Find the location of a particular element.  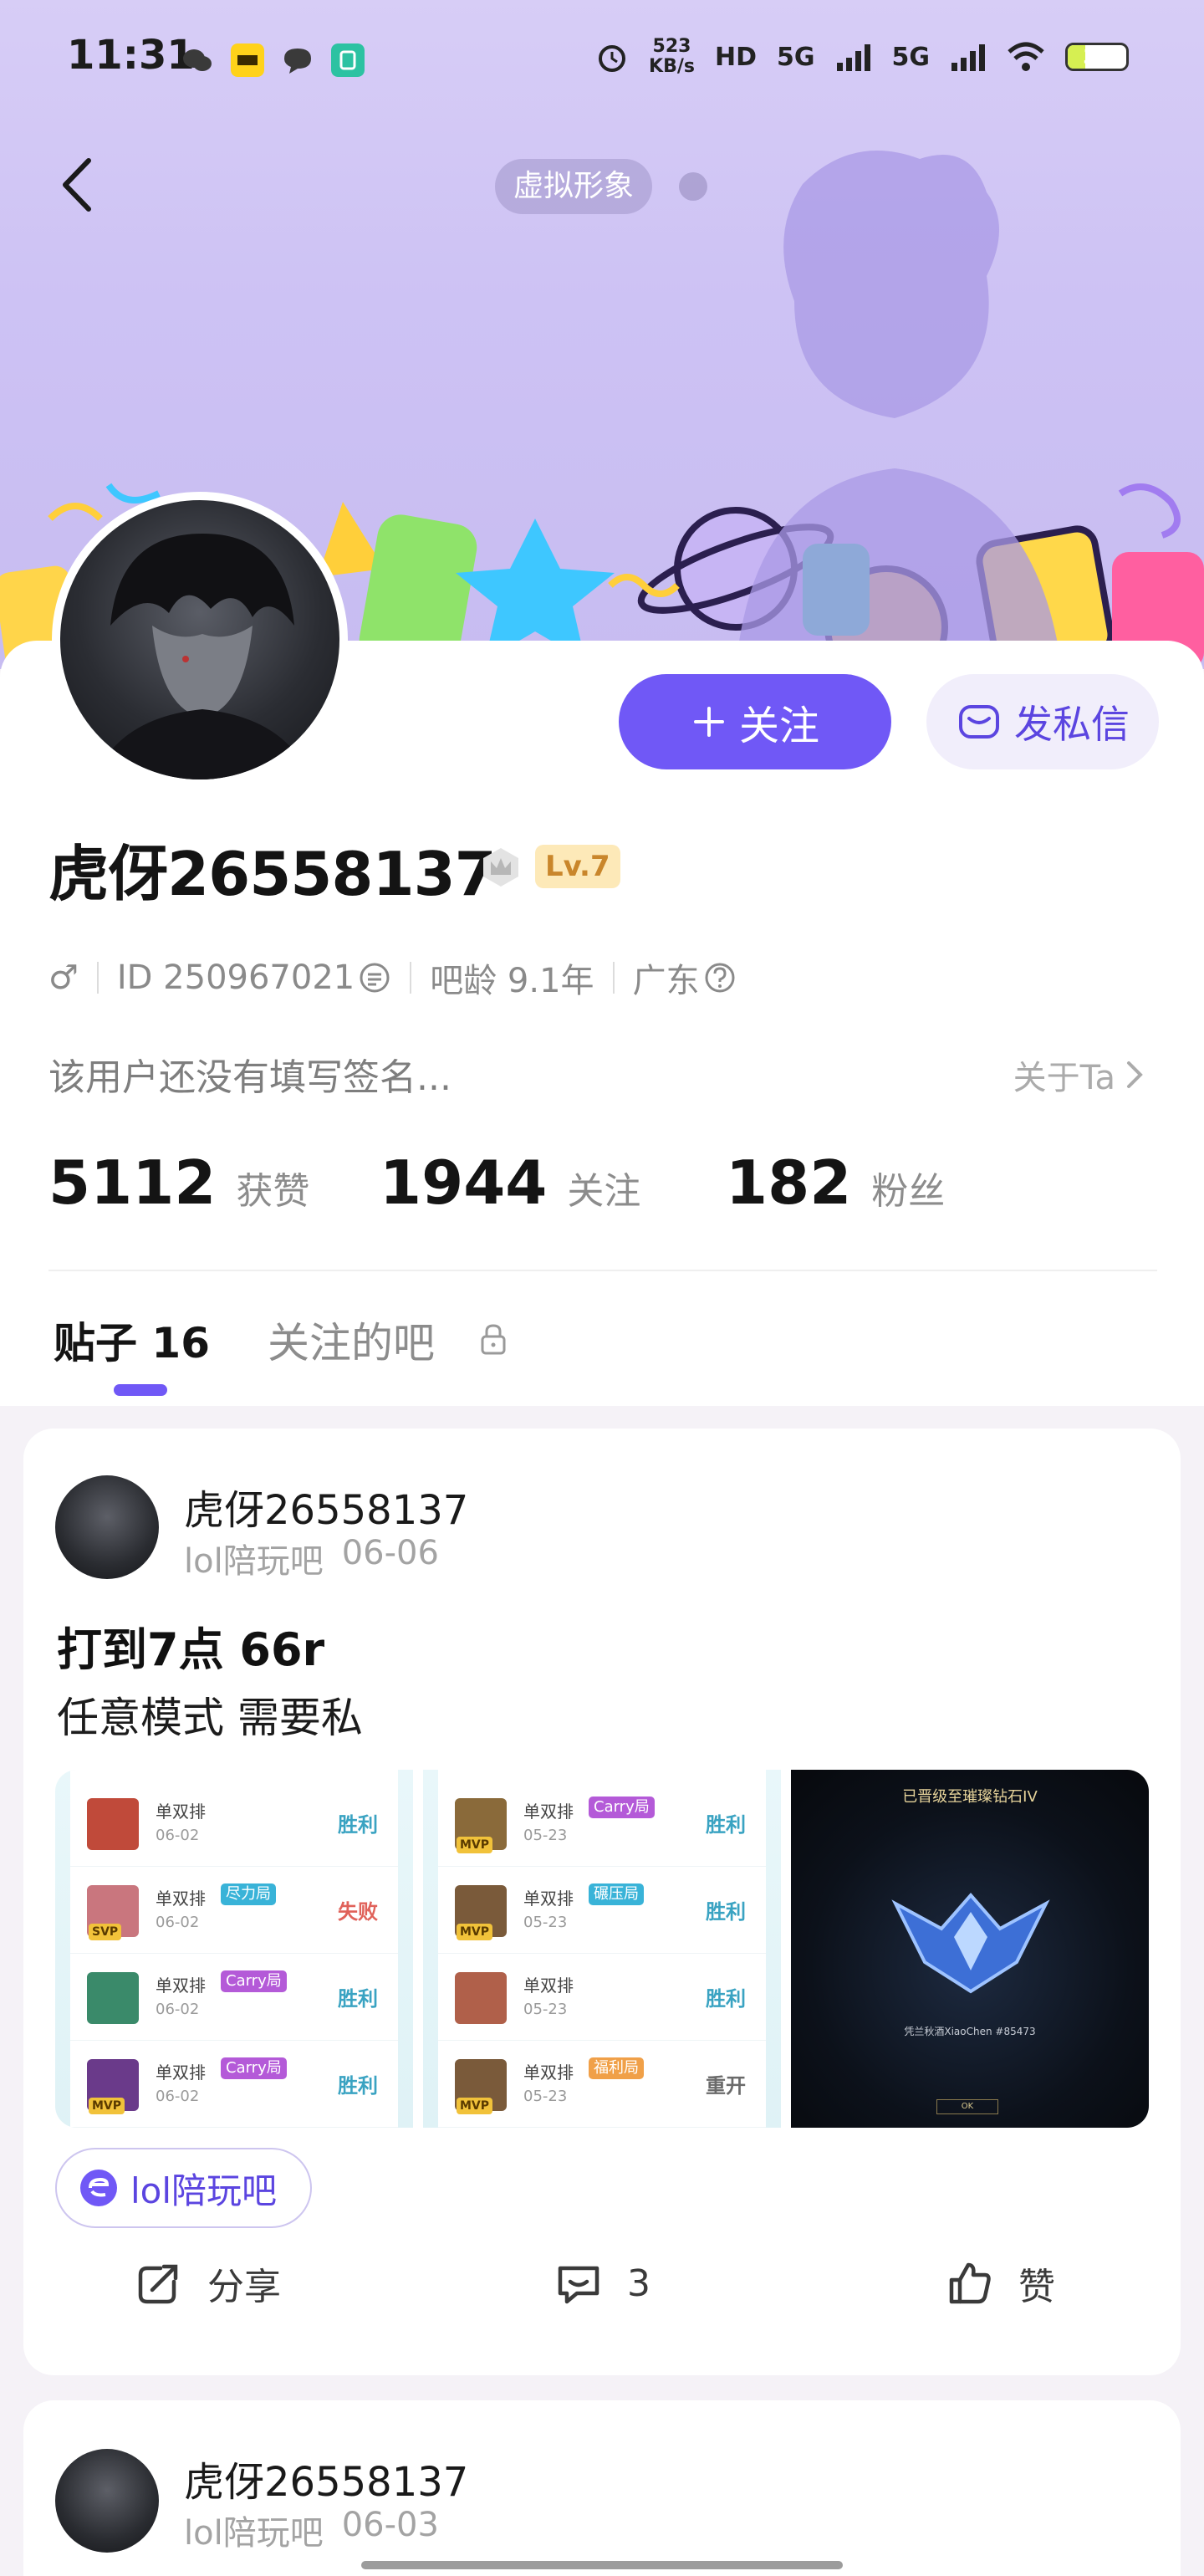

stat-value: 5112 is located at coordinates (132, 1182).